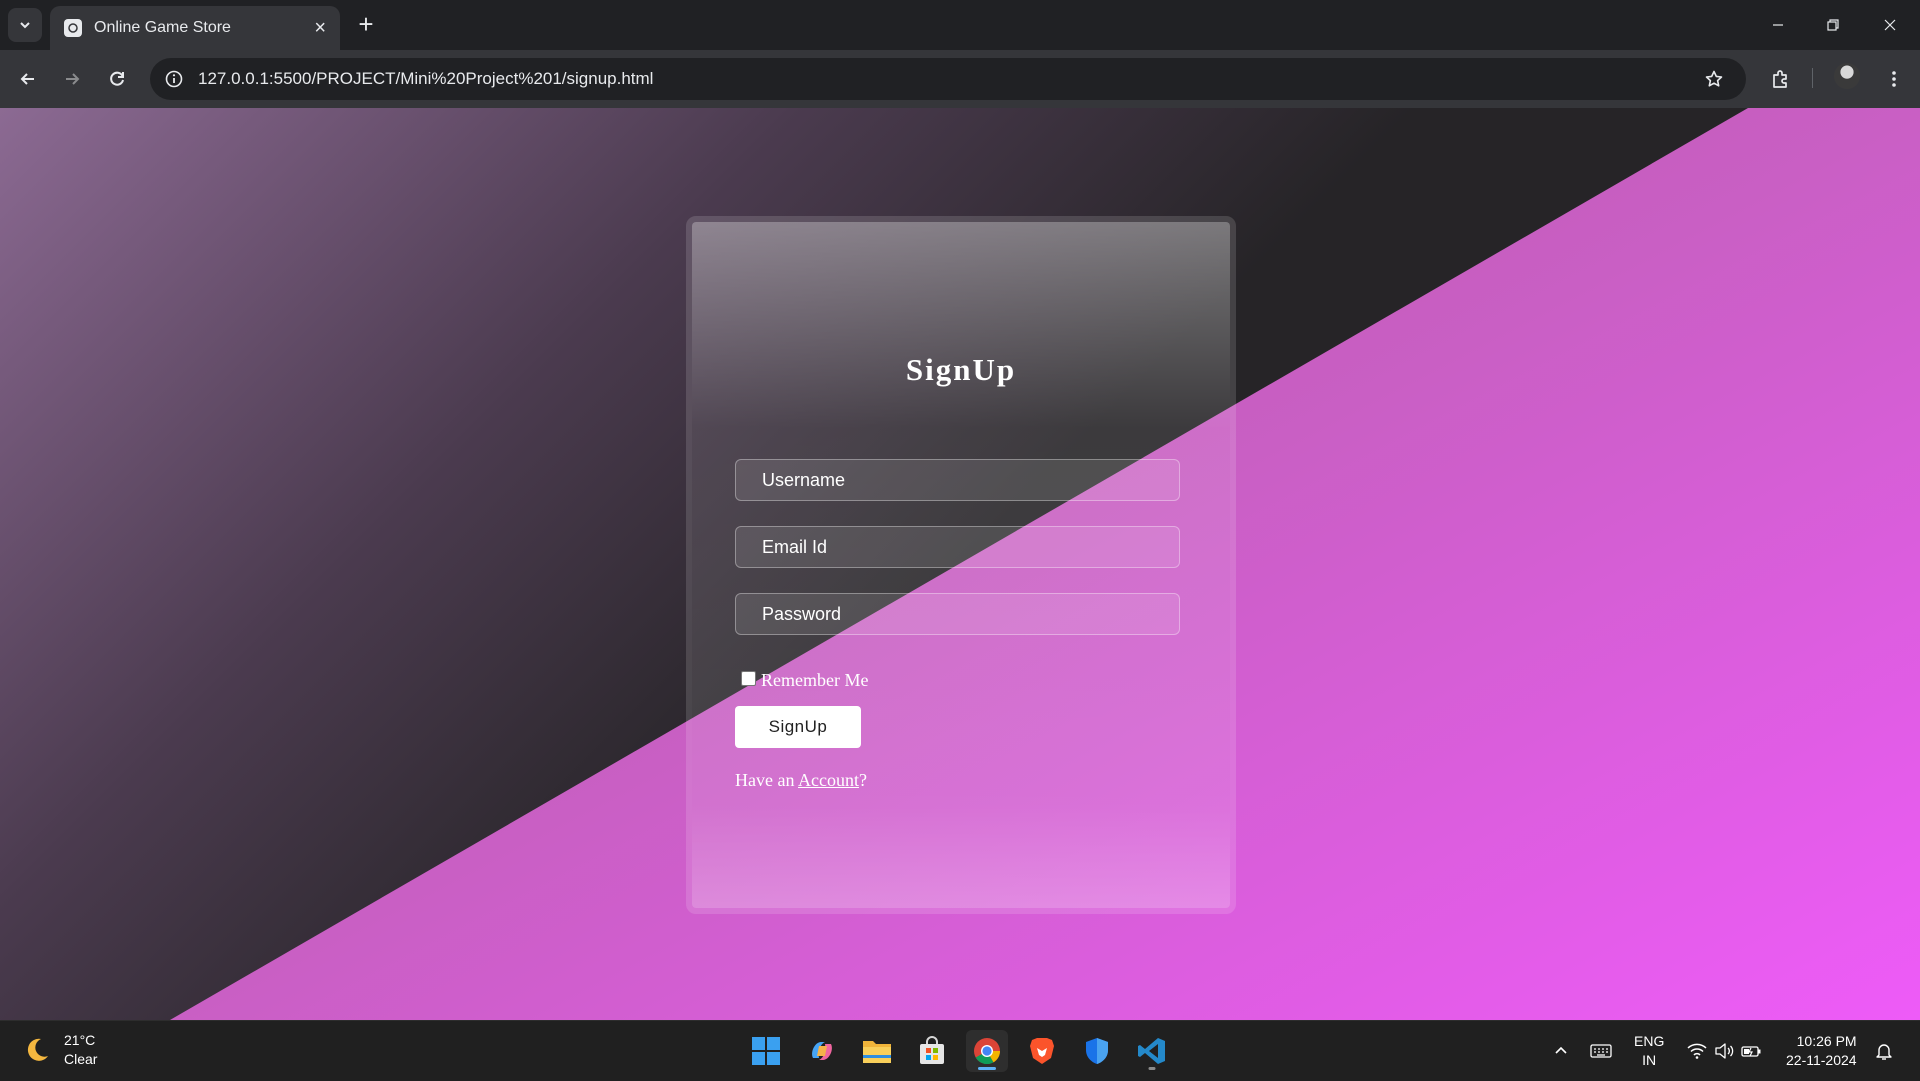 The image size is (1920, 1081). What do you see at coordinates (162, 27) in the screenshot?
I see `tab-title: Online Game Store` at bounding box center [162, 27].